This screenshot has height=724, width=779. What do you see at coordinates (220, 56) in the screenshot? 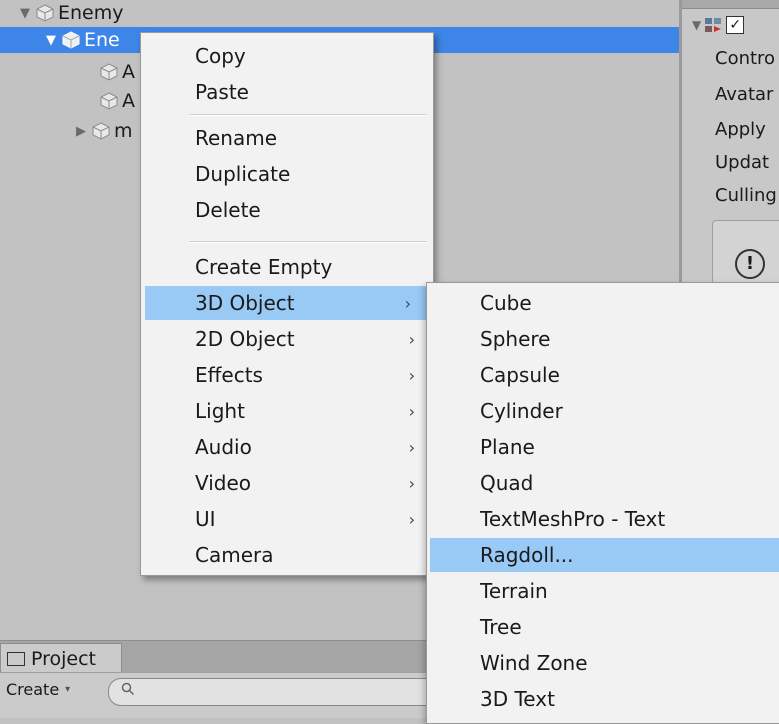
I see `menu-item-label: Copy` at bounding box center [220, 56].